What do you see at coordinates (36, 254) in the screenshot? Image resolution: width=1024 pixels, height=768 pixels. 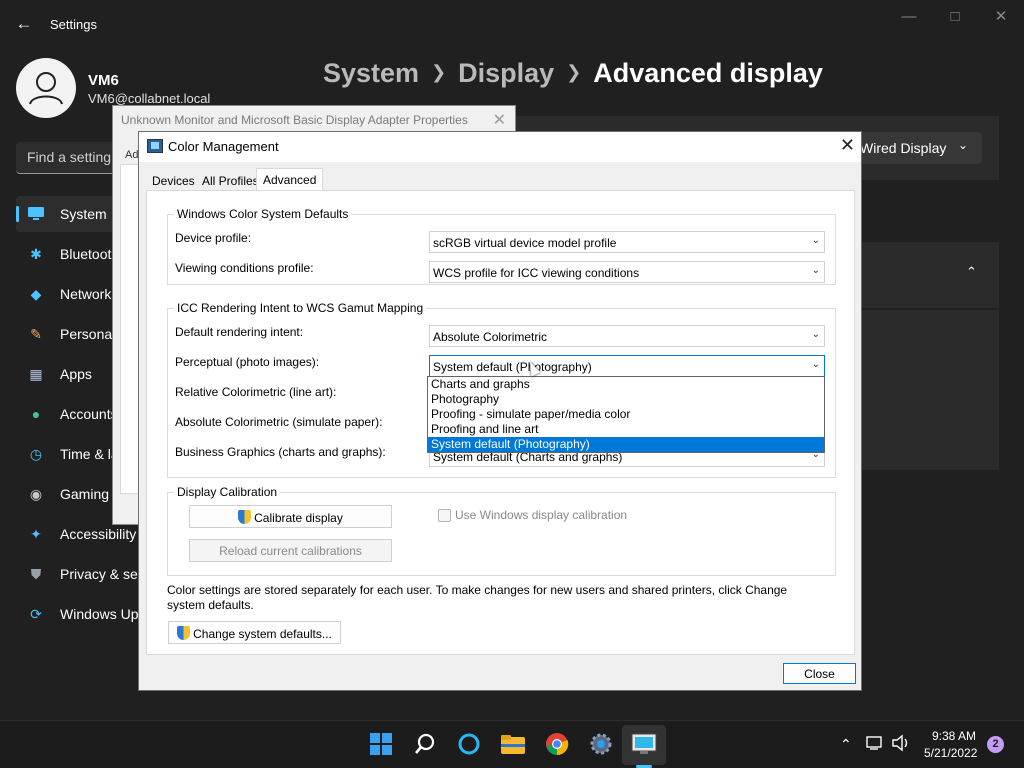 I see `bluetooth-icon: ✱` at bounding box center [36, 254].